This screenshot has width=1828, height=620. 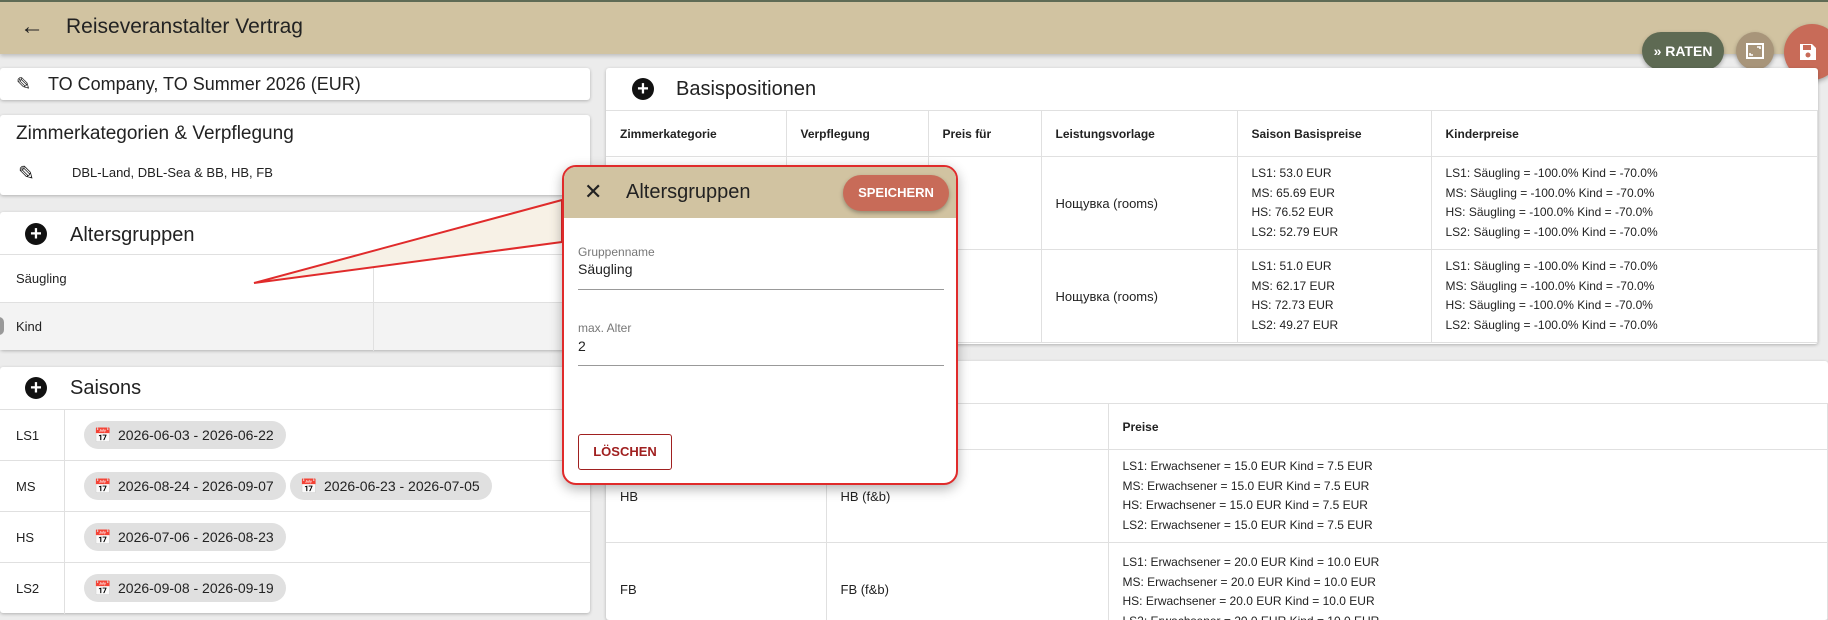 What do you see at coordinates (625, 452) in the screenshot?
I see `loeschen-button: LÖSCHEN` at bounding box center [625, 452].